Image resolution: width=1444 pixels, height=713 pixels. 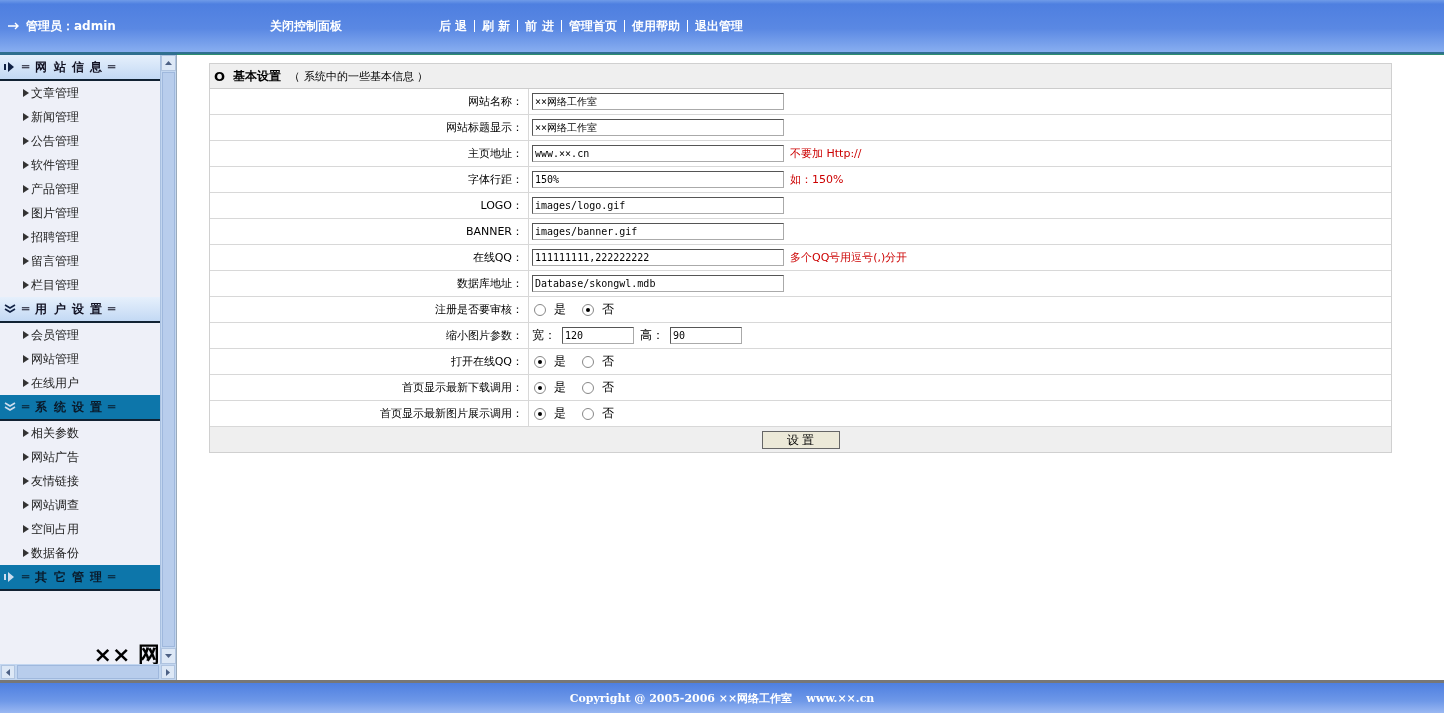 I want to click on sidebar-link: 网站管理, so click(x=55, y=359).